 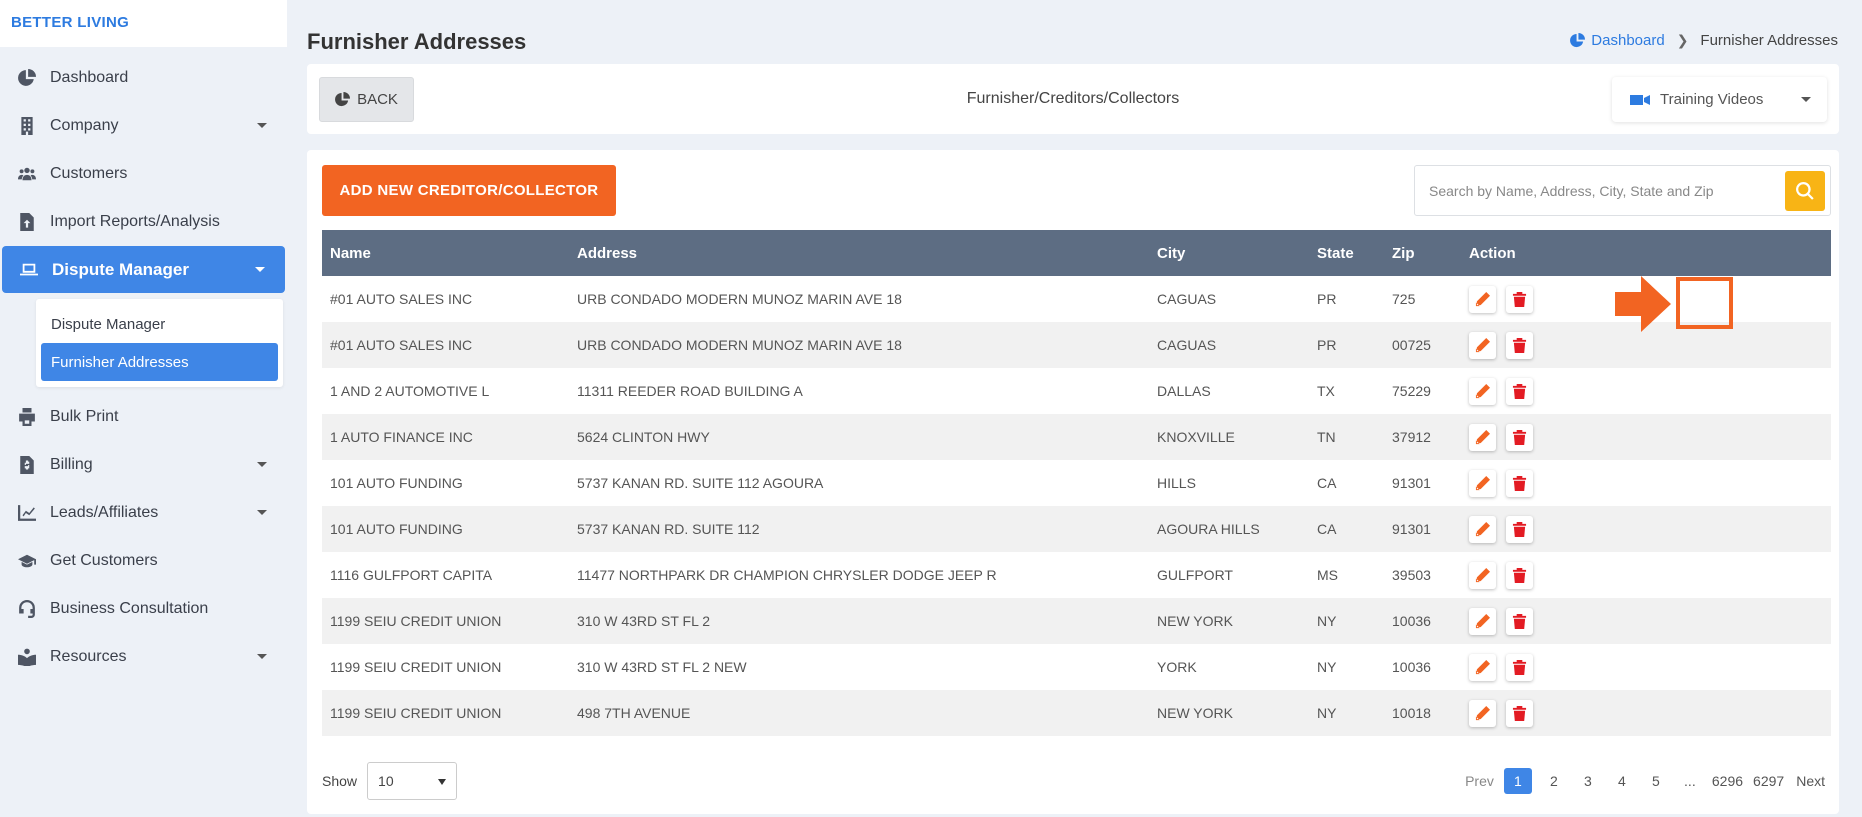 What do you see at coordinates (27, 609) in the screenshot?
I see `headset-icon` at bounding box center [27, 609].